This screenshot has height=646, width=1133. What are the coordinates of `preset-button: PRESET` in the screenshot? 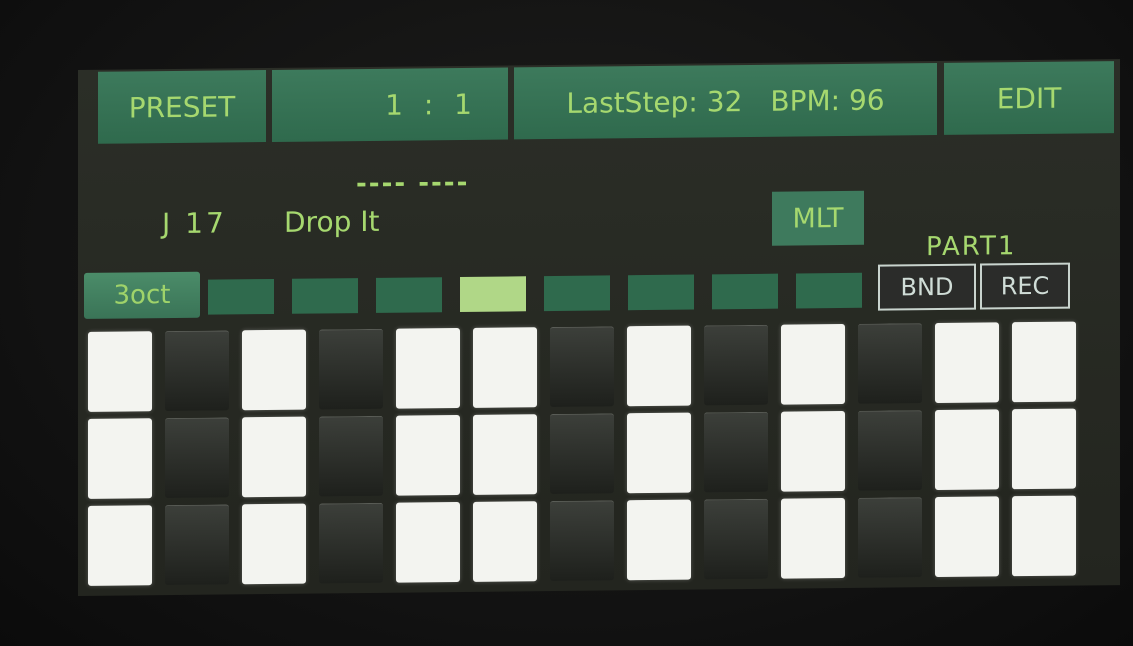 It's located at (182, 107).